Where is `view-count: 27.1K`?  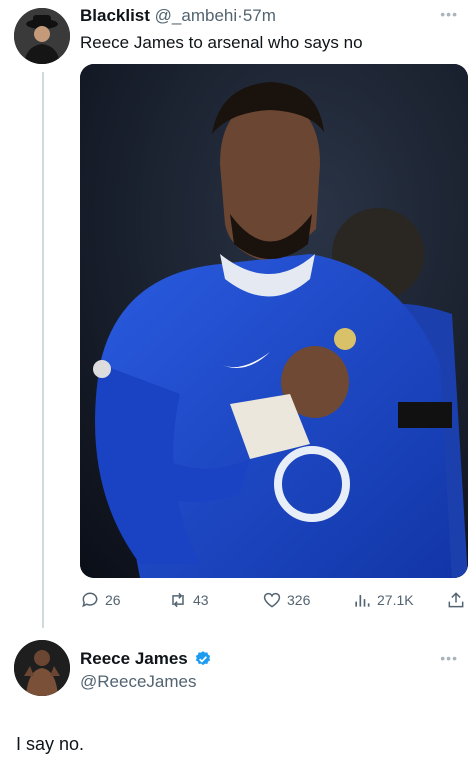
view-count: 27.1K is located at coordinates (395, 600).